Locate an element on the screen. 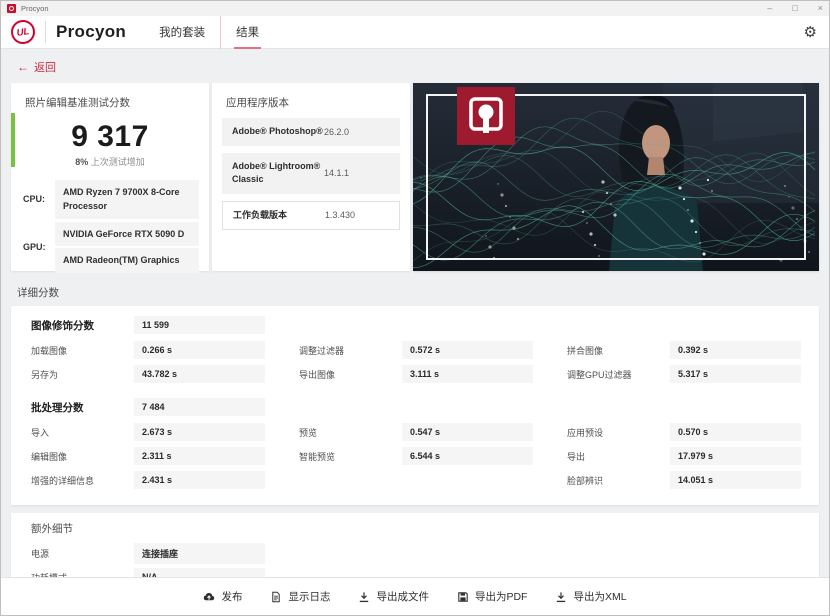 The height and width of the screenshot is (616, 830). metric-value: 2.311 s is located at coordinates (199, 456).